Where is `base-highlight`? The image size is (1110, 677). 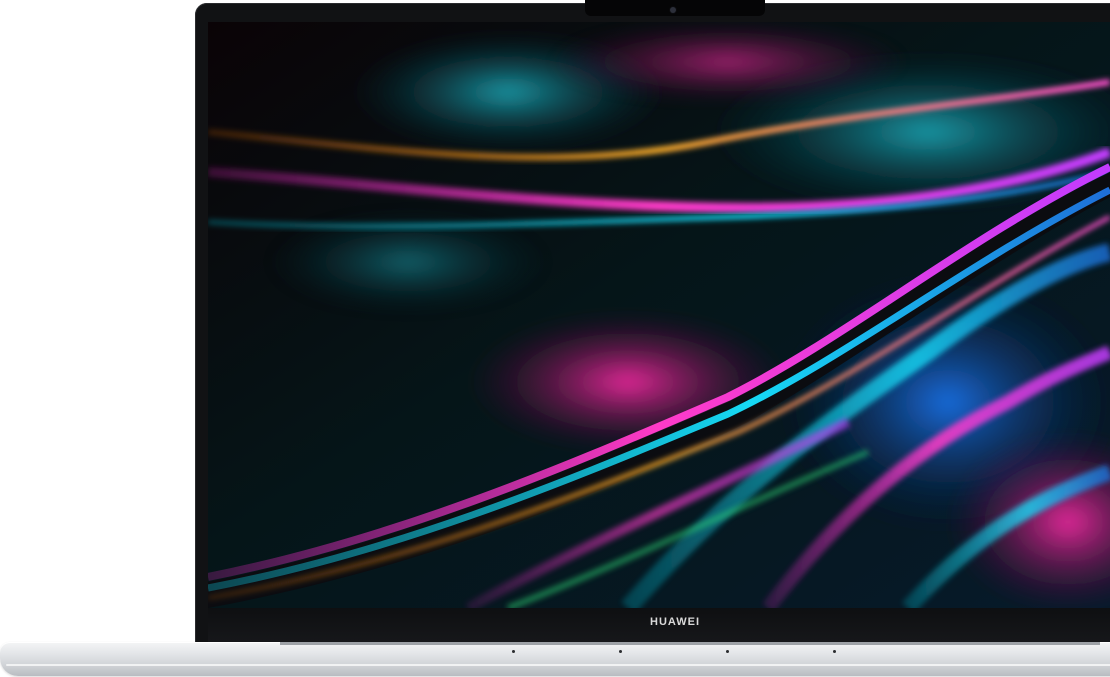
base-highlight is located at coordinates (558, 665).